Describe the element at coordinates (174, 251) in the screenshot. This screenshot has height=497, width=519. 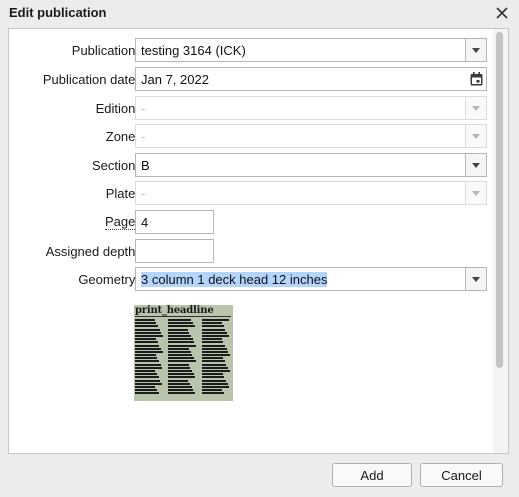
I see `assigned-depth-input` at that location.